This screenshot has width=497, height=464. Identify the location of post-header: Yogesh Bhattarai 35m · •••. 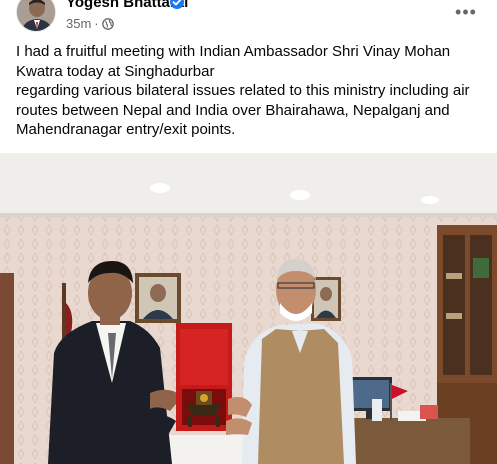
(248, 18).